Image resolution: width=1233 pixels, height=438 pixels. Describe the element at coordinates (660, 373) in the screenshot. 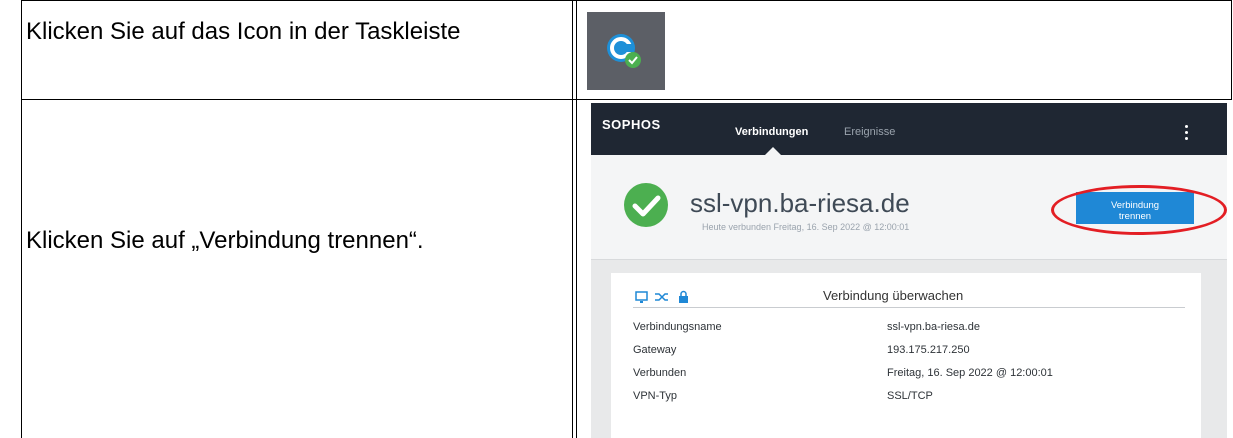

I see `detail-label-connected: Verbunden` at that location.